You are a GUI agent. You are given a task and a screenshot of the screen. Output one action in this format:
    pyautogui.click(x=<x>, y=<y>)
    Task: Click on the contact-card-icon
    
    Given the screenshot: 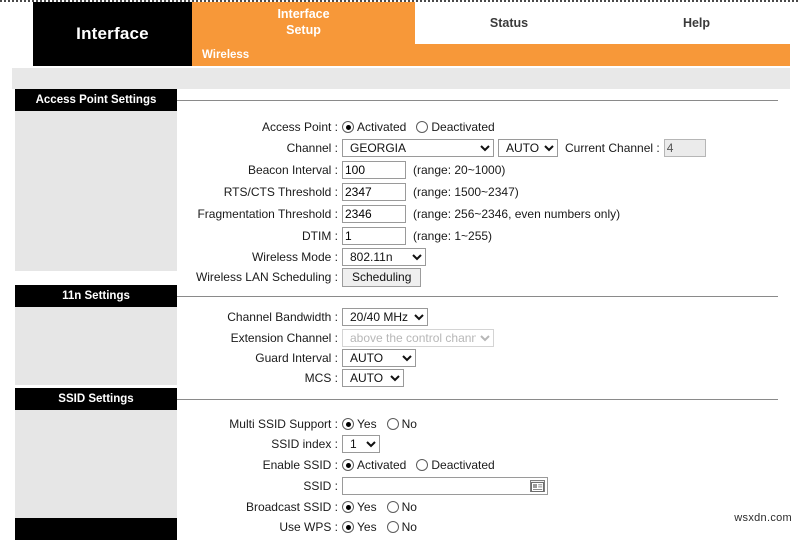 What is the action you would take?
    pyautogui.click(x=537, y=486)
    